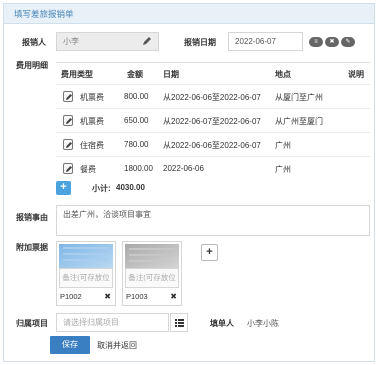 Image resolution: width=378 pixels, height=365 pixels. What do you see at coordinates (179, 322) in the screenshot?
I see `list-icon` at bounding box center [179, 322].